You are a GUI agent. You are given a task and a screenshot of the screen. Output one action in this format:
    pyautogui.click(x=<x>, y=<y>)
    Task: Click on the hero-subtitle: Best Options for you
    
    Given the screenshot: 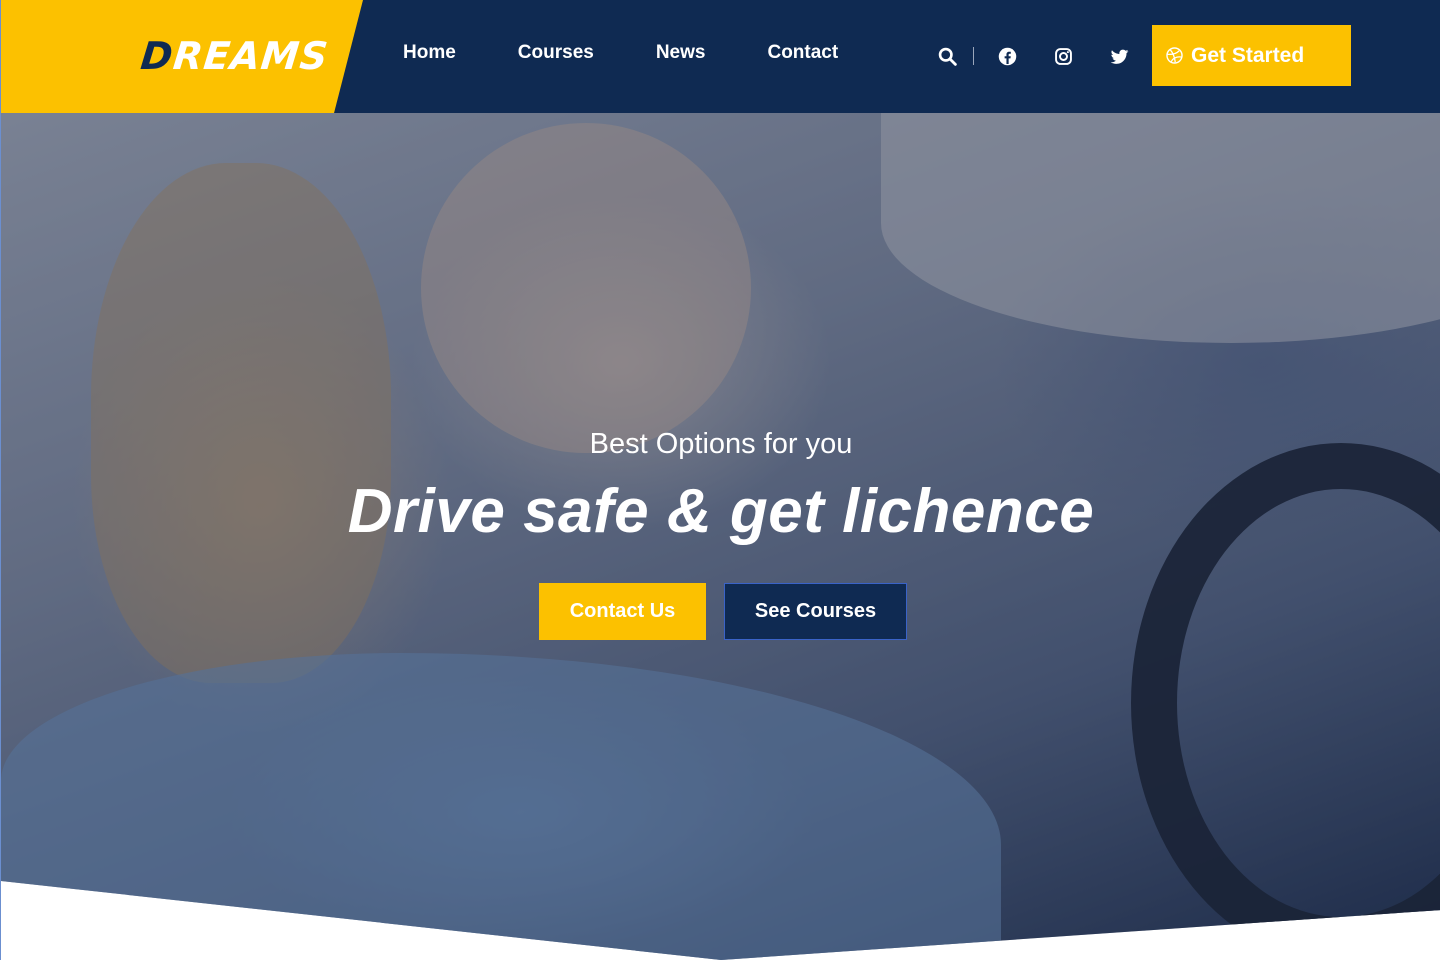 What is the action you would take?
    pyautogui.click(x=721, y=444)
    